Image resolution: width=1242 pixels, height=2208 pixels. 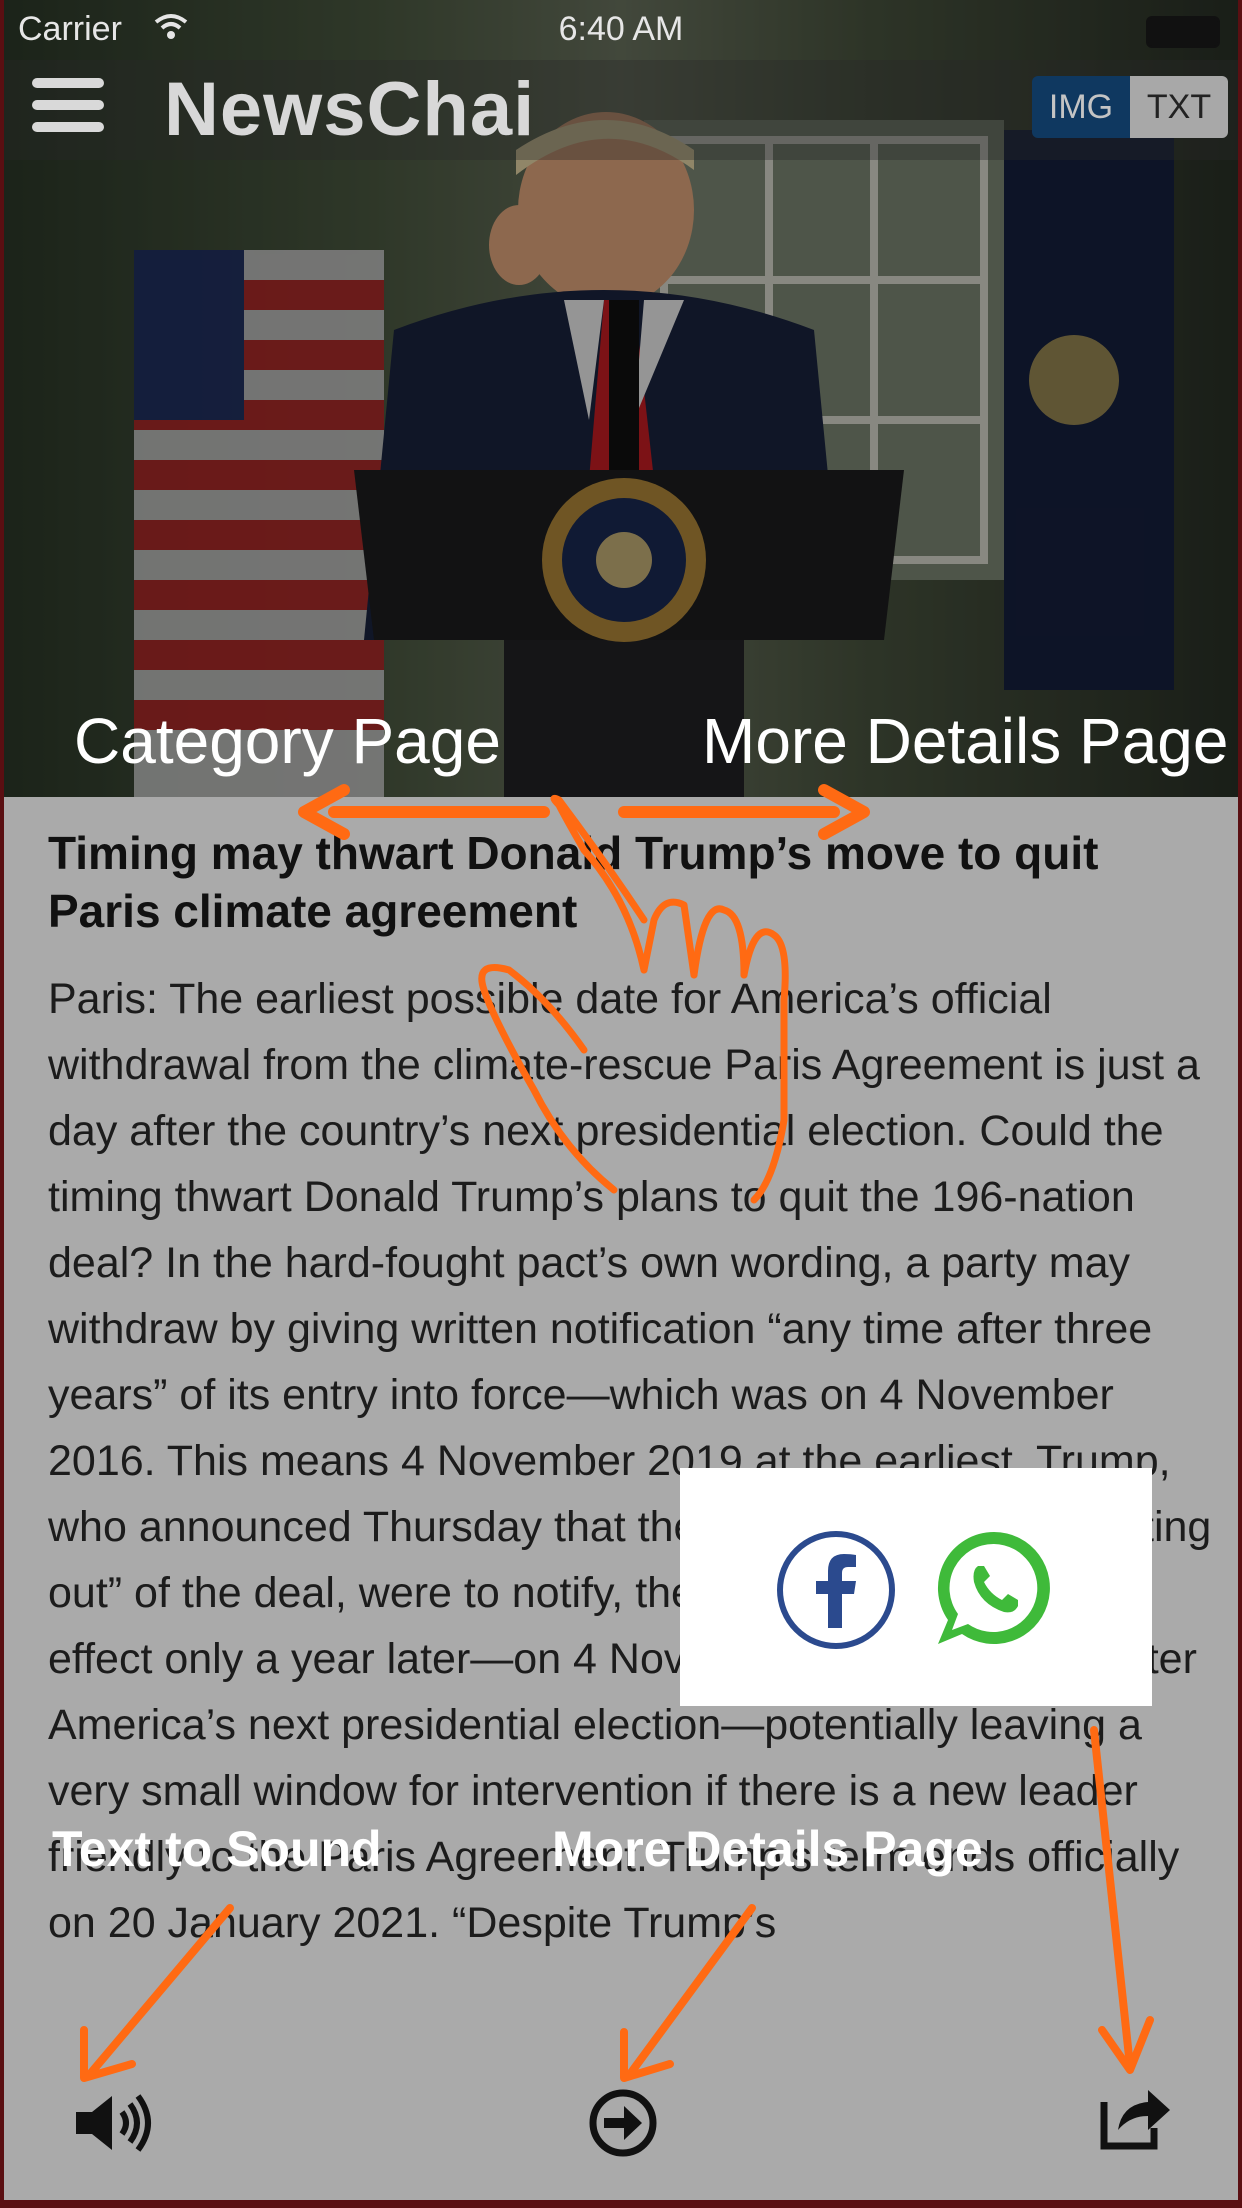 What do you see at coordinates (1179, 107) in the screenshot?
I see `toggle-txt: TXT` at bounding box center [1179, 107].